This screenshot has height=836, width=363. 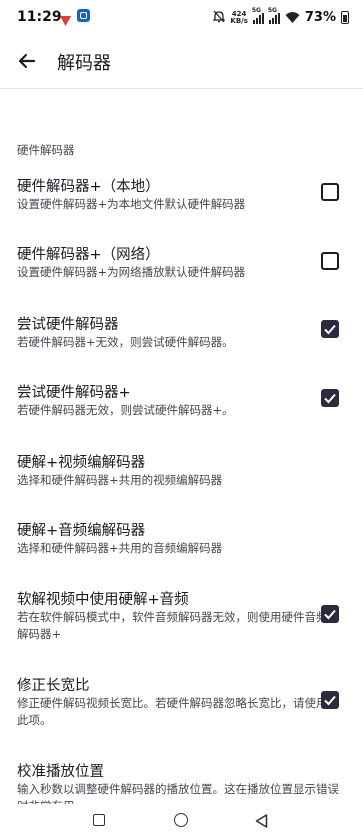 I want to click on setting-subtitle: 若在软件解码模式中，软件音频解码器无效，则使用硬件音频解码器+, so click(x=172, y=625).